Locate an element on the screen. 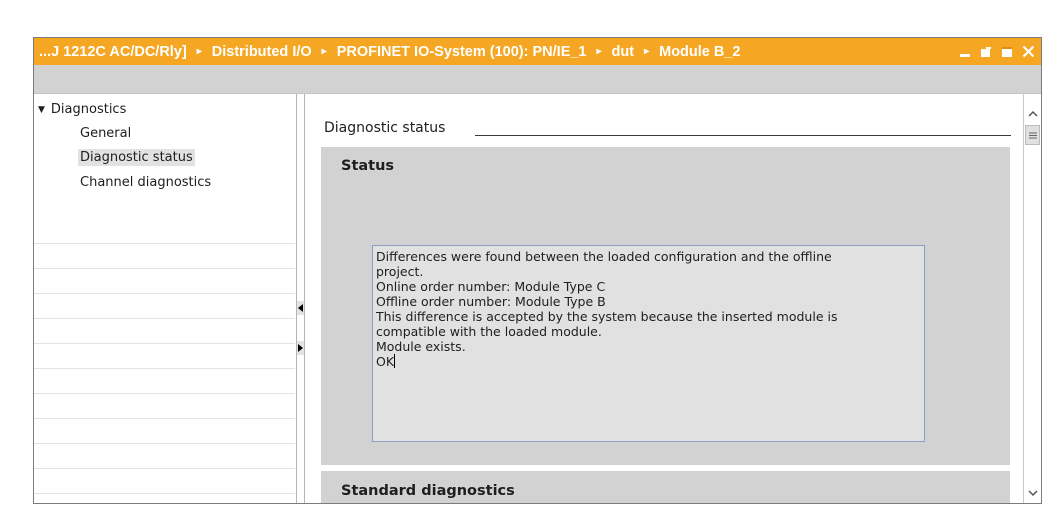 The width and height of the screenshot is (1061, 513). nav-group-label: Diagnostics is located at coordinates (88, 109).